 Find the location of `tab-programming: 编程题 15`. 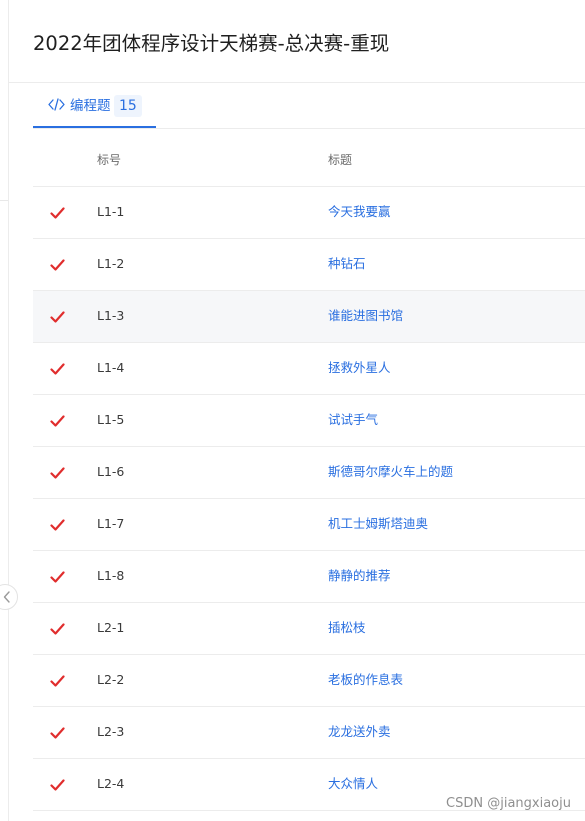

tab-programming: 编程题 15 is located at coordinates (94, 106).